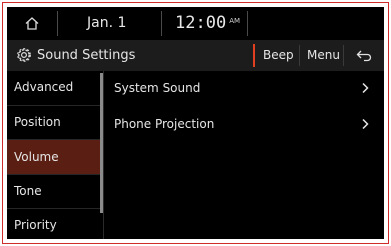  I want to click on status-ampm: AM, so click(235, 21).